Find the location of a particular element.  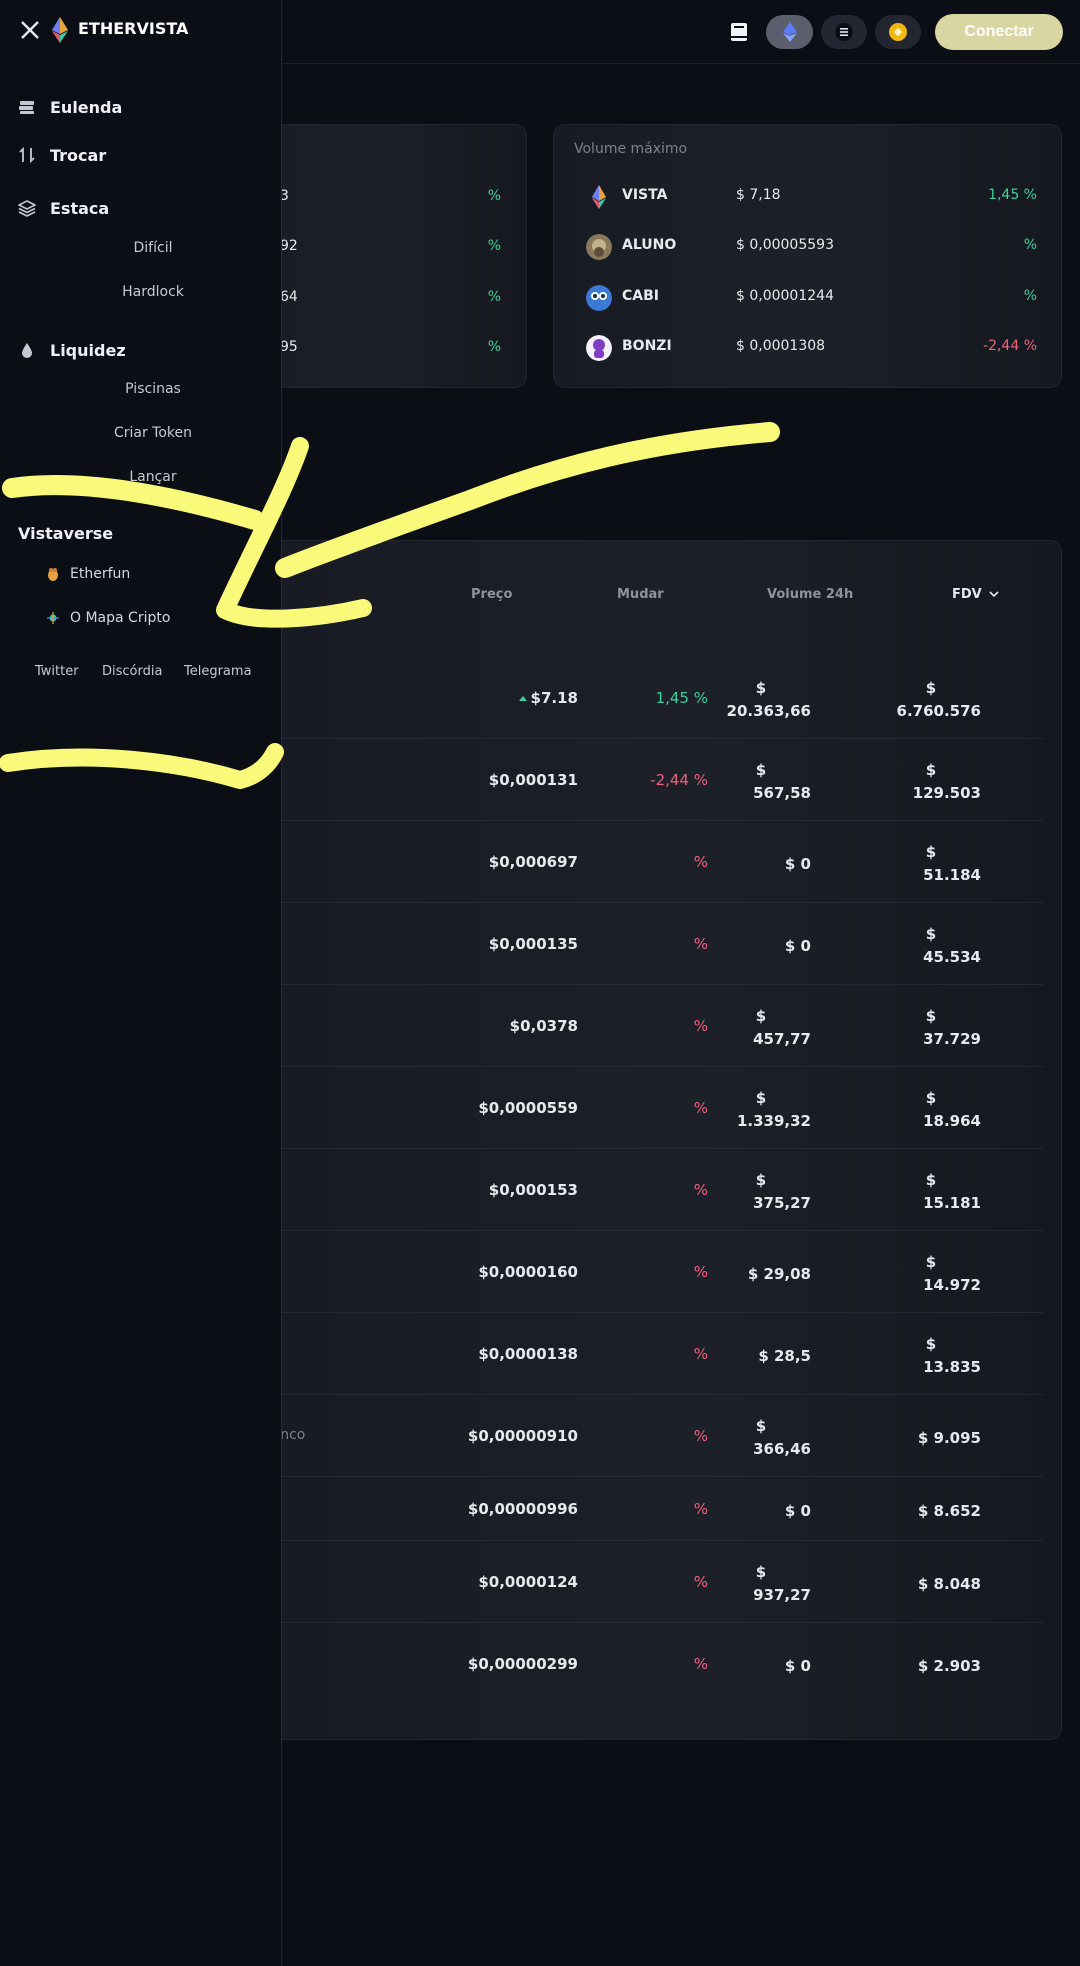

book-icon is located at coordinates (739, 32).